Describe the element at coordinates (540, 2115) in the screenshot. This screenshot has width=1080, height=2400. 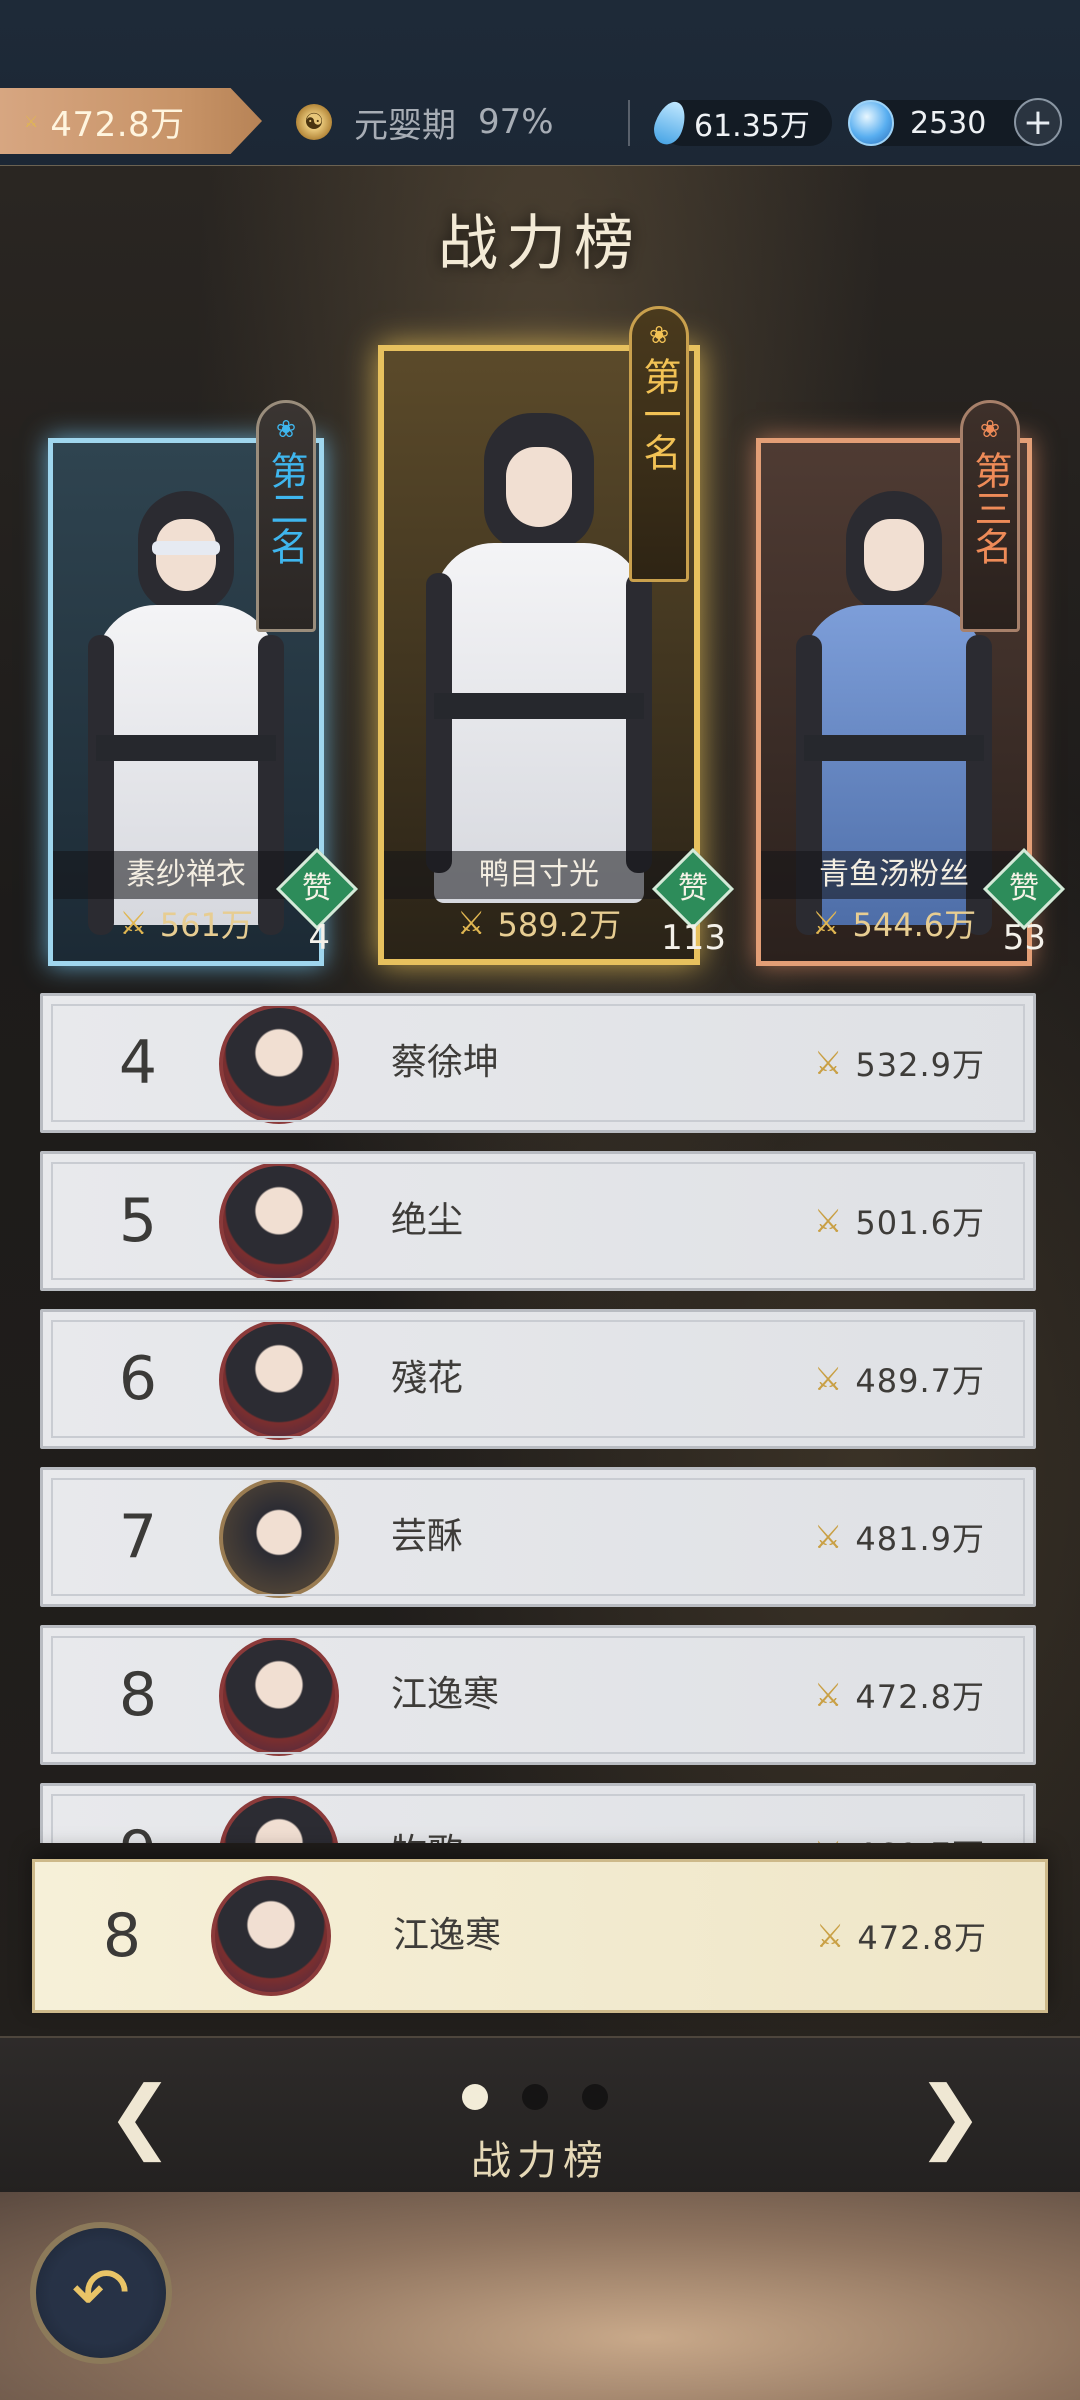
I see `leaderboard-switcher: ❮ 战力榜 ❯` at that location.